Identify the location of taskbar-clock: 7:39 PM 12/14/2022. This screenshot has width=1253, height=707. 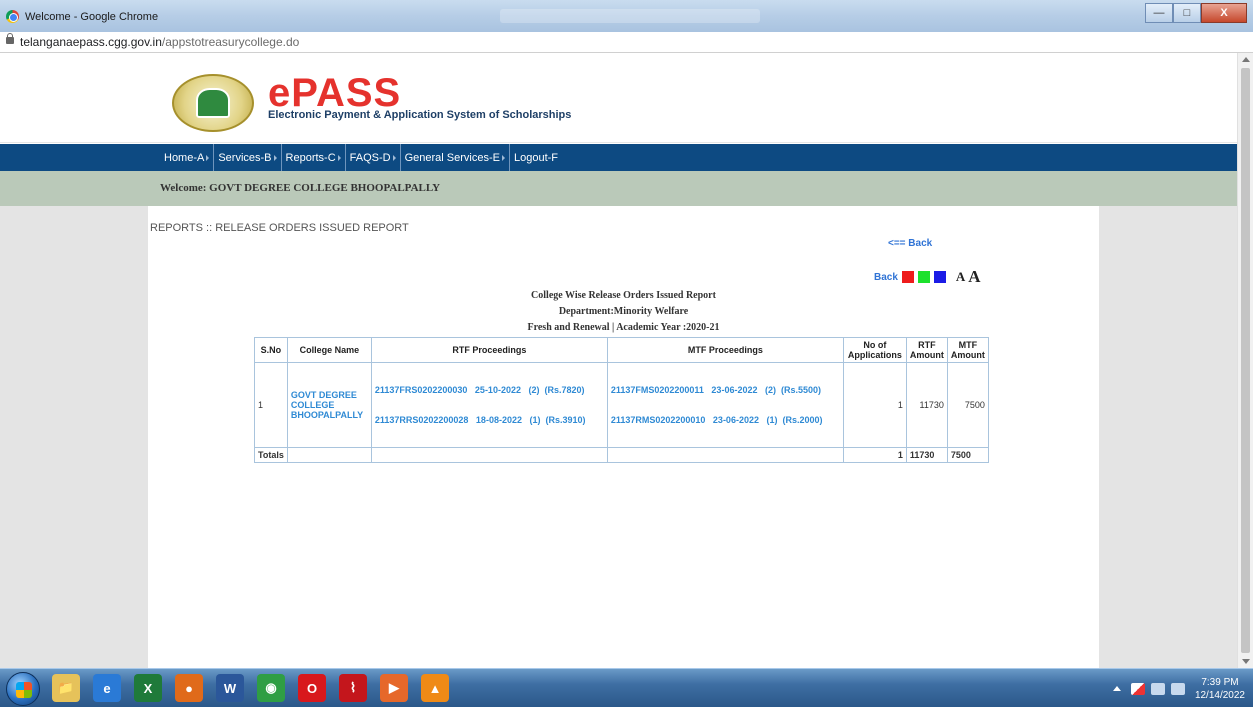
(1220, 689).